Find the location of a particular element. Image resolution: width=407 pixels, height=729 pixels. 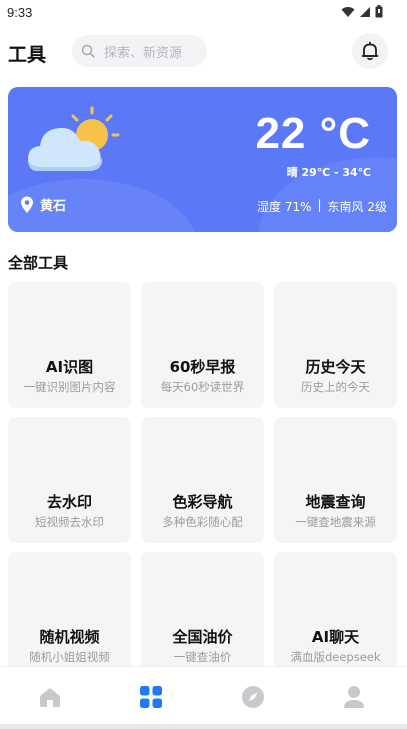

tool-tile-color-nav: 色彩导航 多种色彩随心配 is located at coordinates (202, 480).